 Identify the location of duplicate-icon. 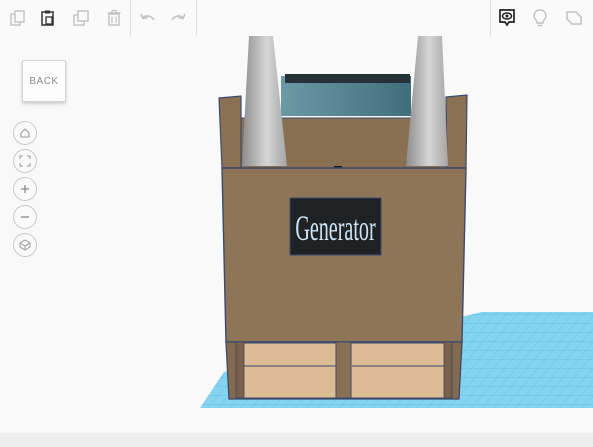
(81, 18).